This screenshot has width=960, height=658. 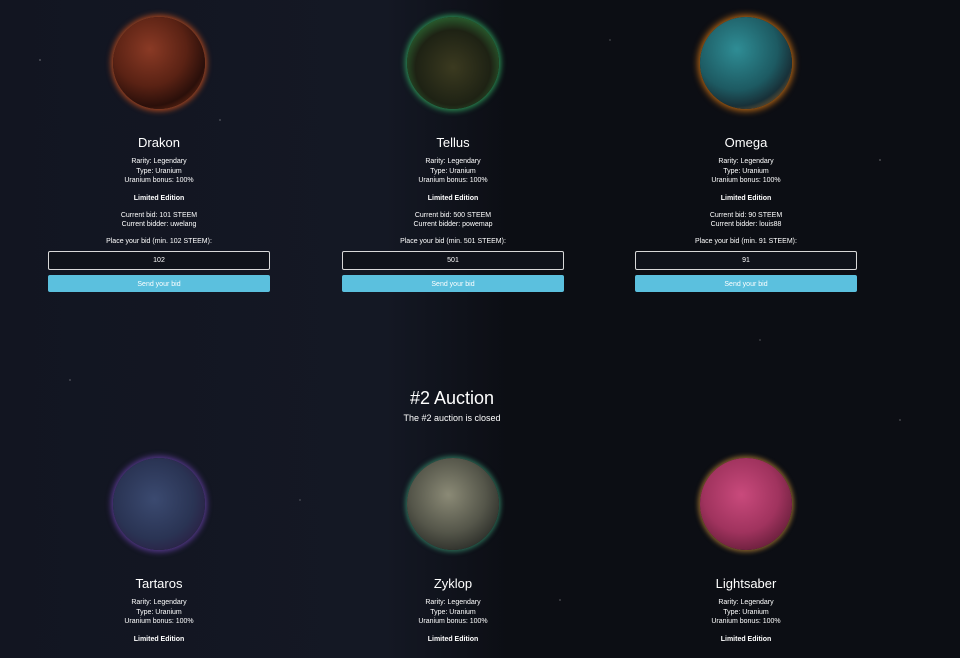 What do you see at coordinates (159, 583) in the screenshot?
I see `planet-name: Tartaros` at bounding box center [159, 583].